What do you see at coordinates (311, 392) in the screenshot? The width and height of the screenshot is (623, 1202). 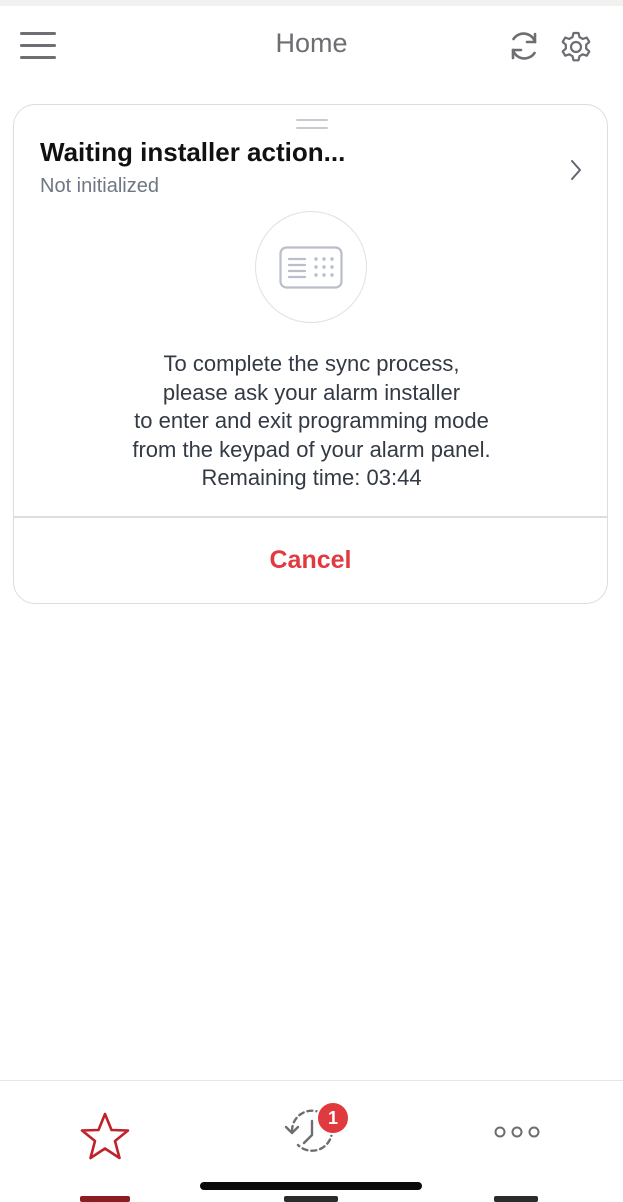 I see `message-line: please ask your alarm installer` at bounding box center [311, 392].